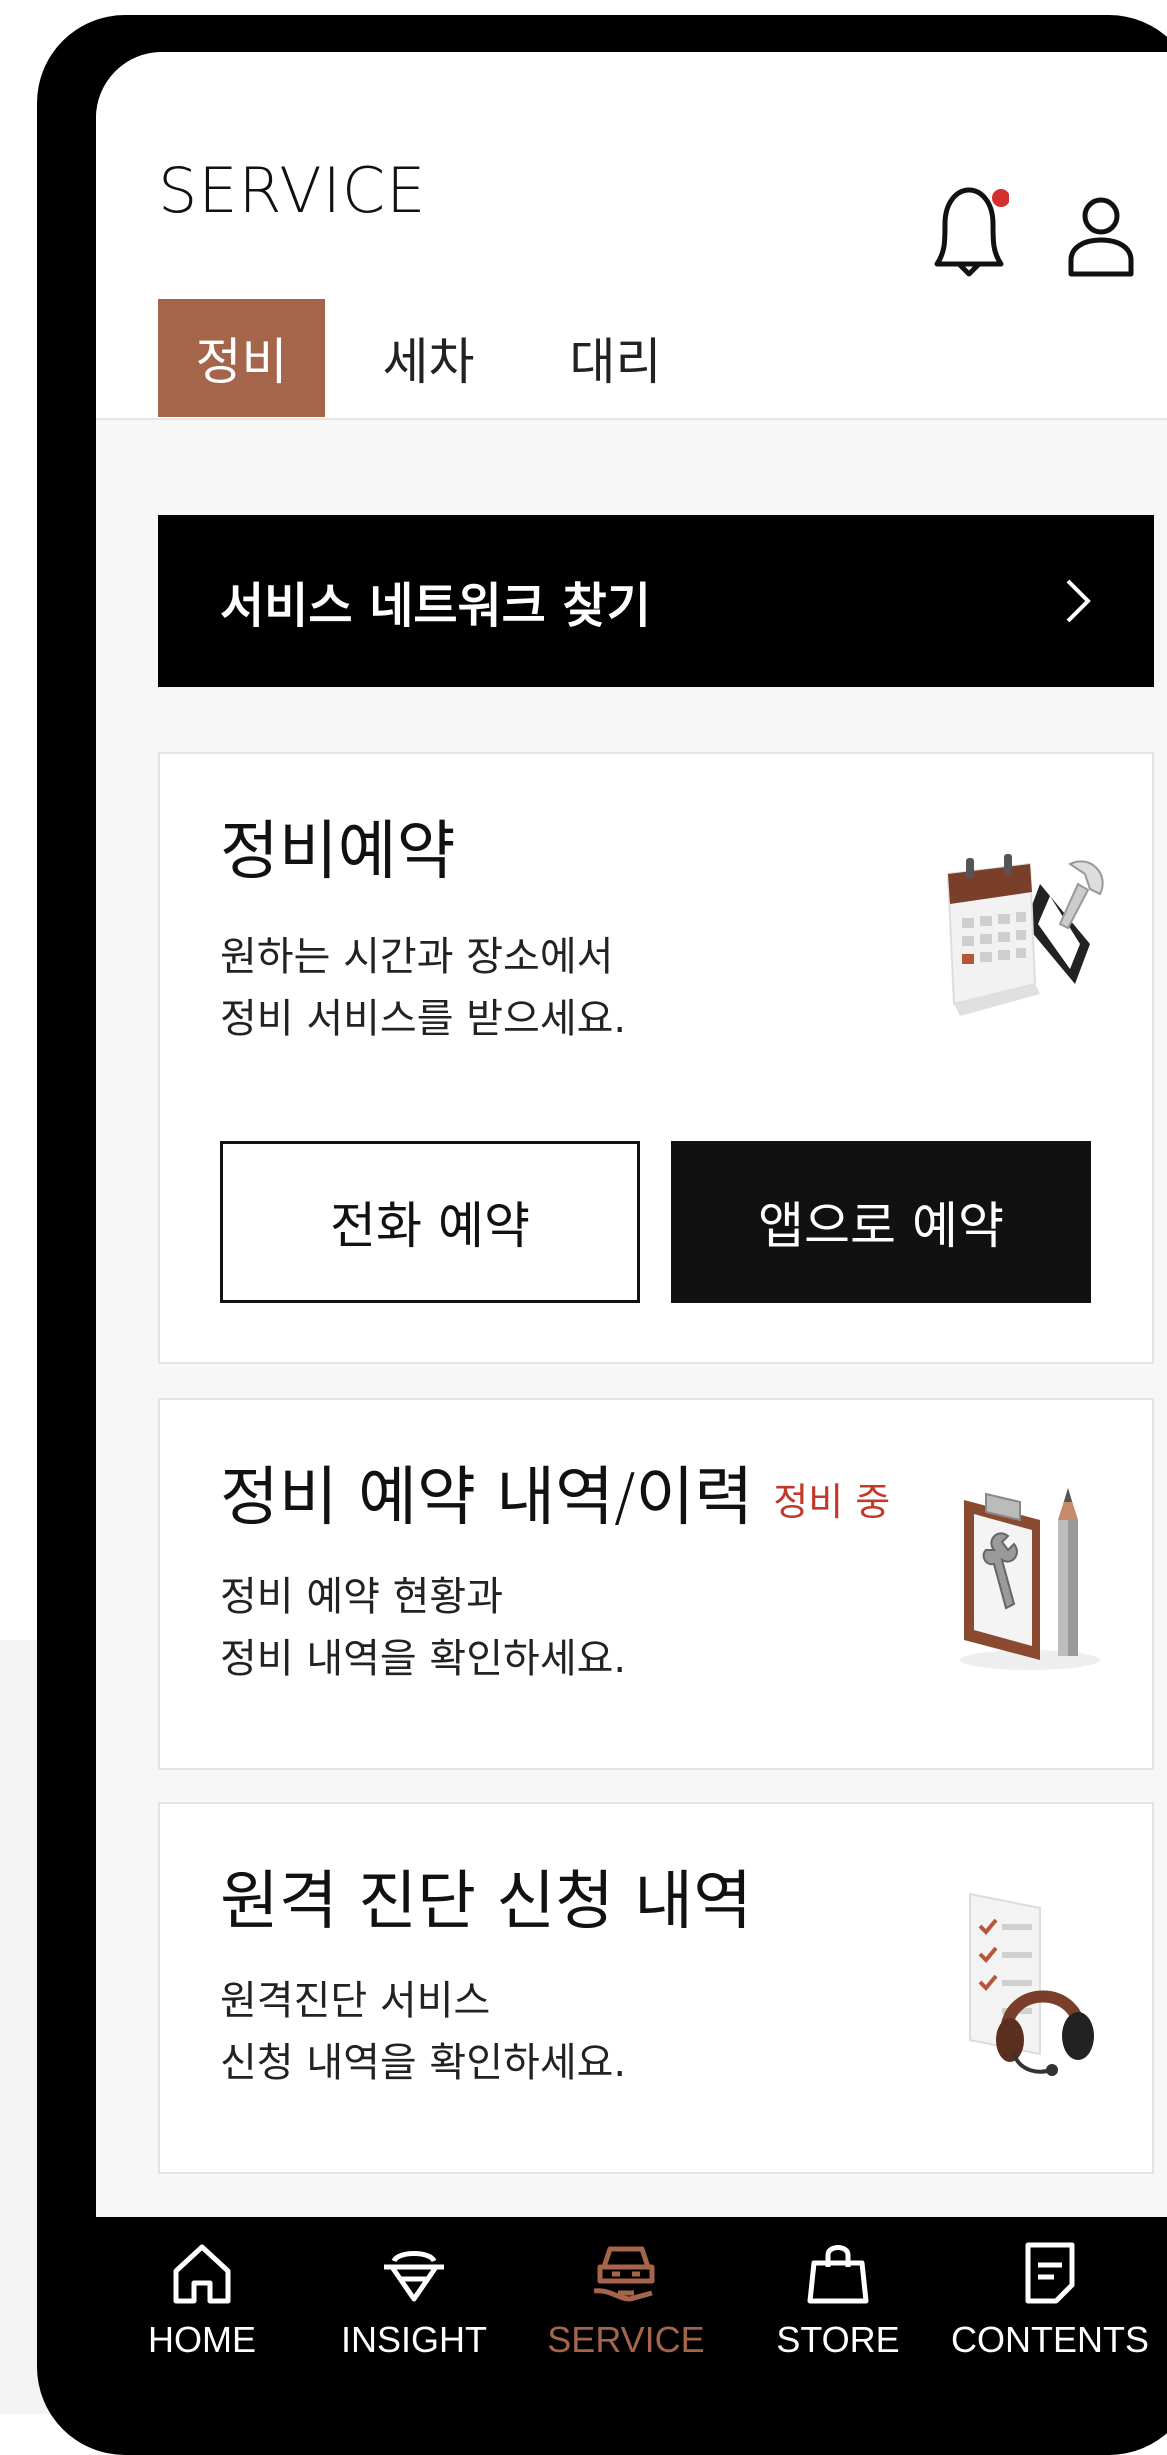 Image resolution: width=1167 pixels, height=2455 pixels. I want to click on tab-car-wash: 세차, so click(428, 358).